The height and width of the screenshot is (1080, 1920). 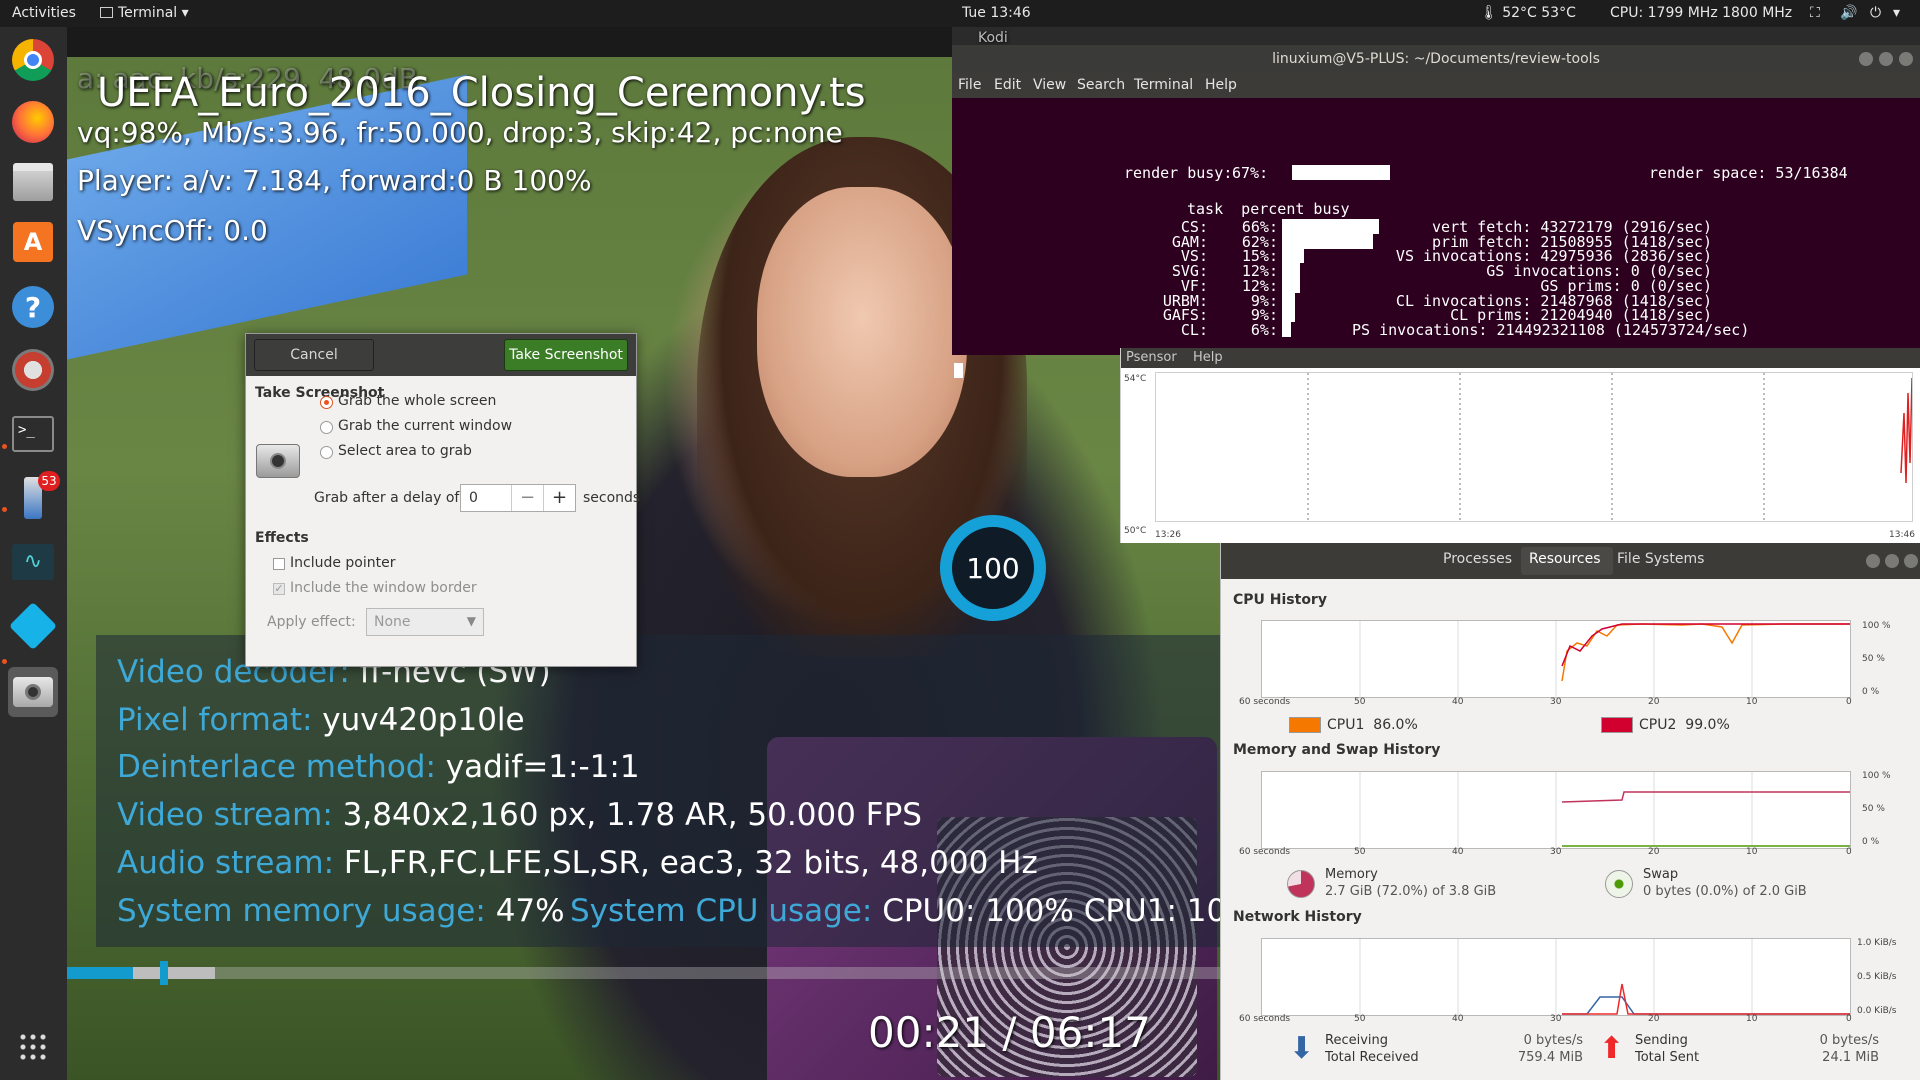 What do you see at coordinates (1007, 85) in the screenshot?
I see `menu-edit: Edit` at bounding box center [1007, 85].